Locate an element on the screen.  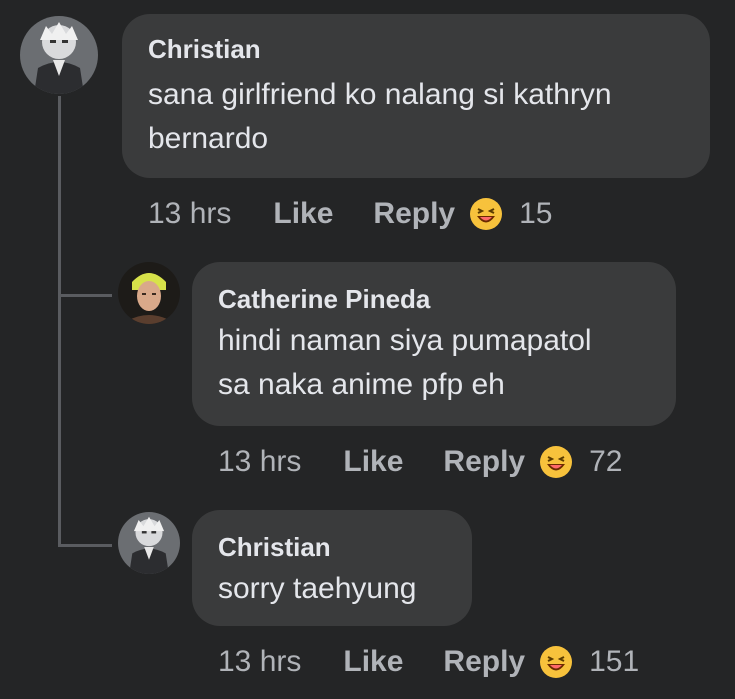
comment-author: Catherine Pineda is located at coordinates (324, 299).